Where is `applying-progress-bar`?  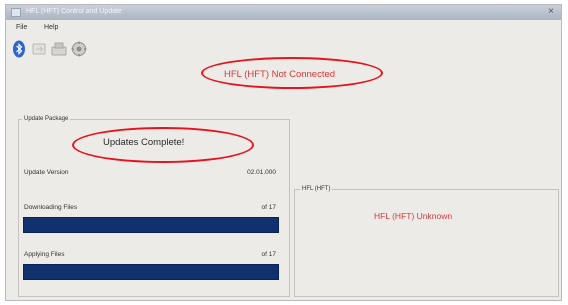 applying-progress-bar is located at coordinates (151, 272).